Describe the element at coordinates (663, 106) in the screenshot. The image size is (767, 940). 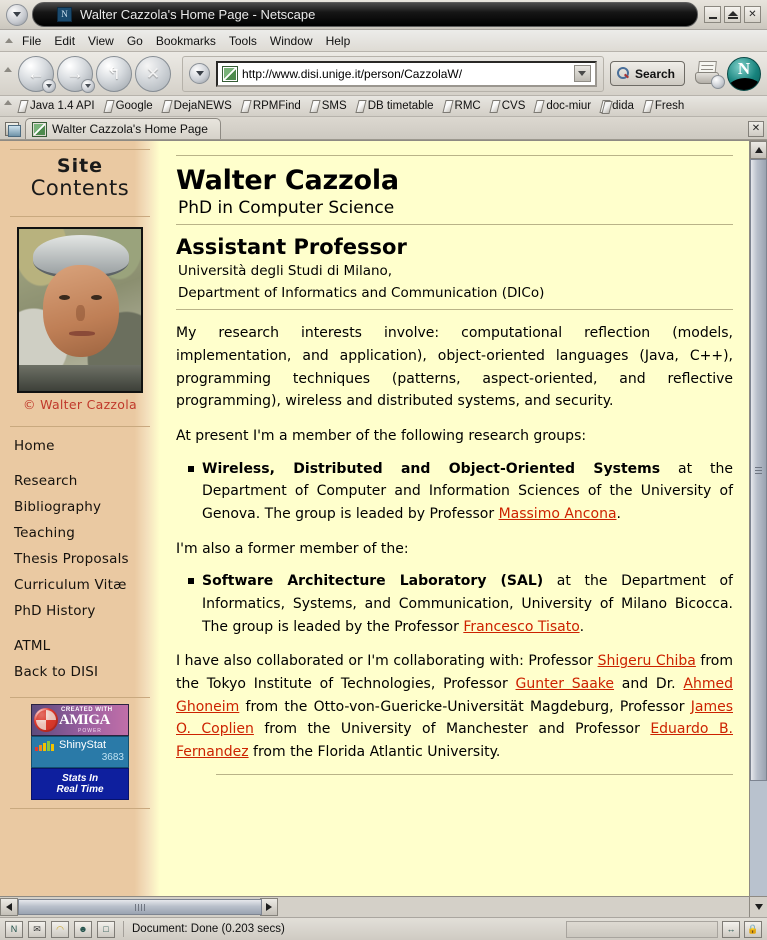
I see `bookmark-fresh: Fresh` at that location.